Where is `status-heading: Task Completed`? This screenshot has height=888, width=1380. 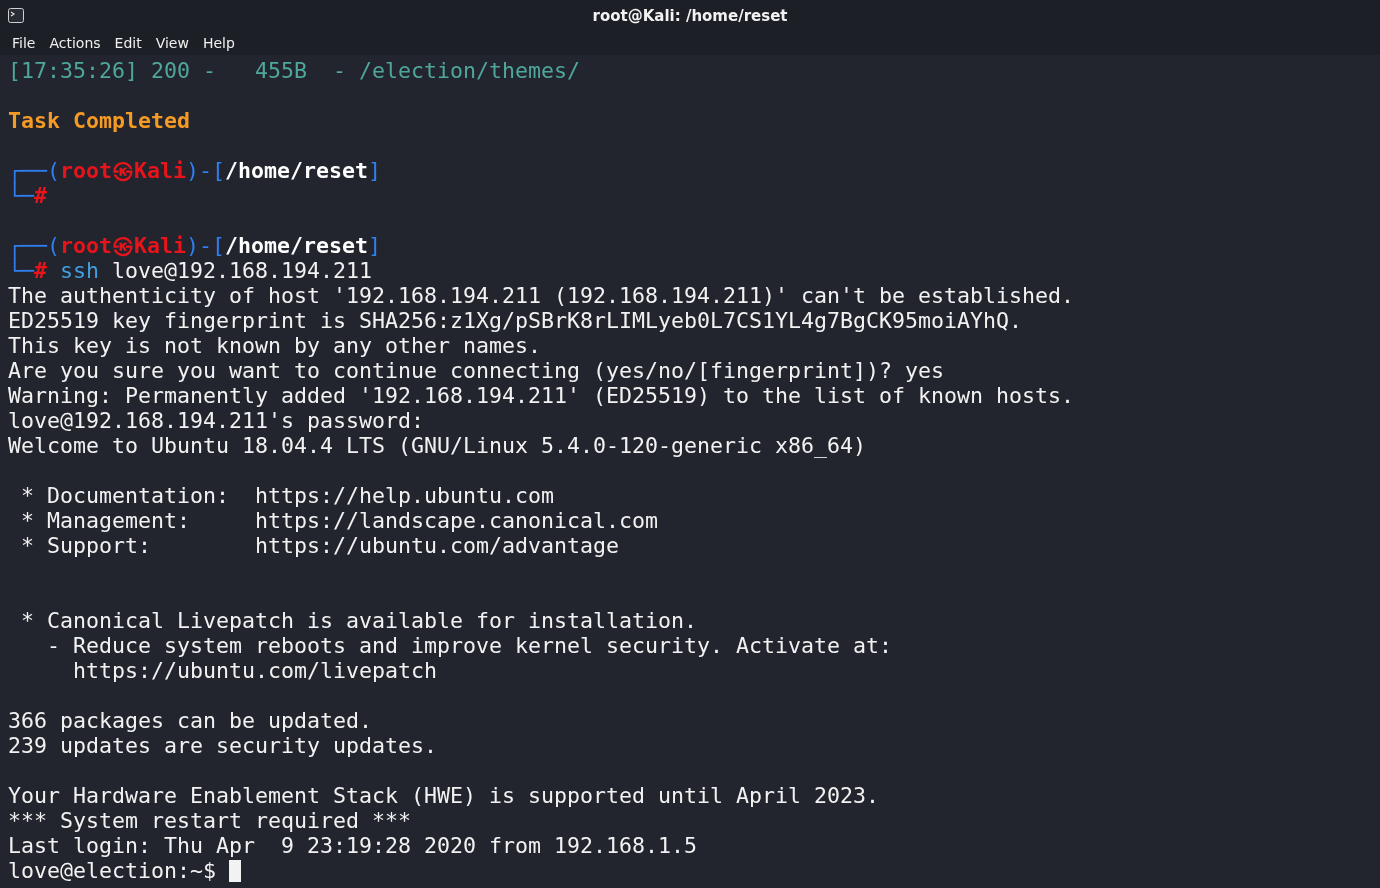
status-heading: Task Completed is located at coordinates (99, 120).